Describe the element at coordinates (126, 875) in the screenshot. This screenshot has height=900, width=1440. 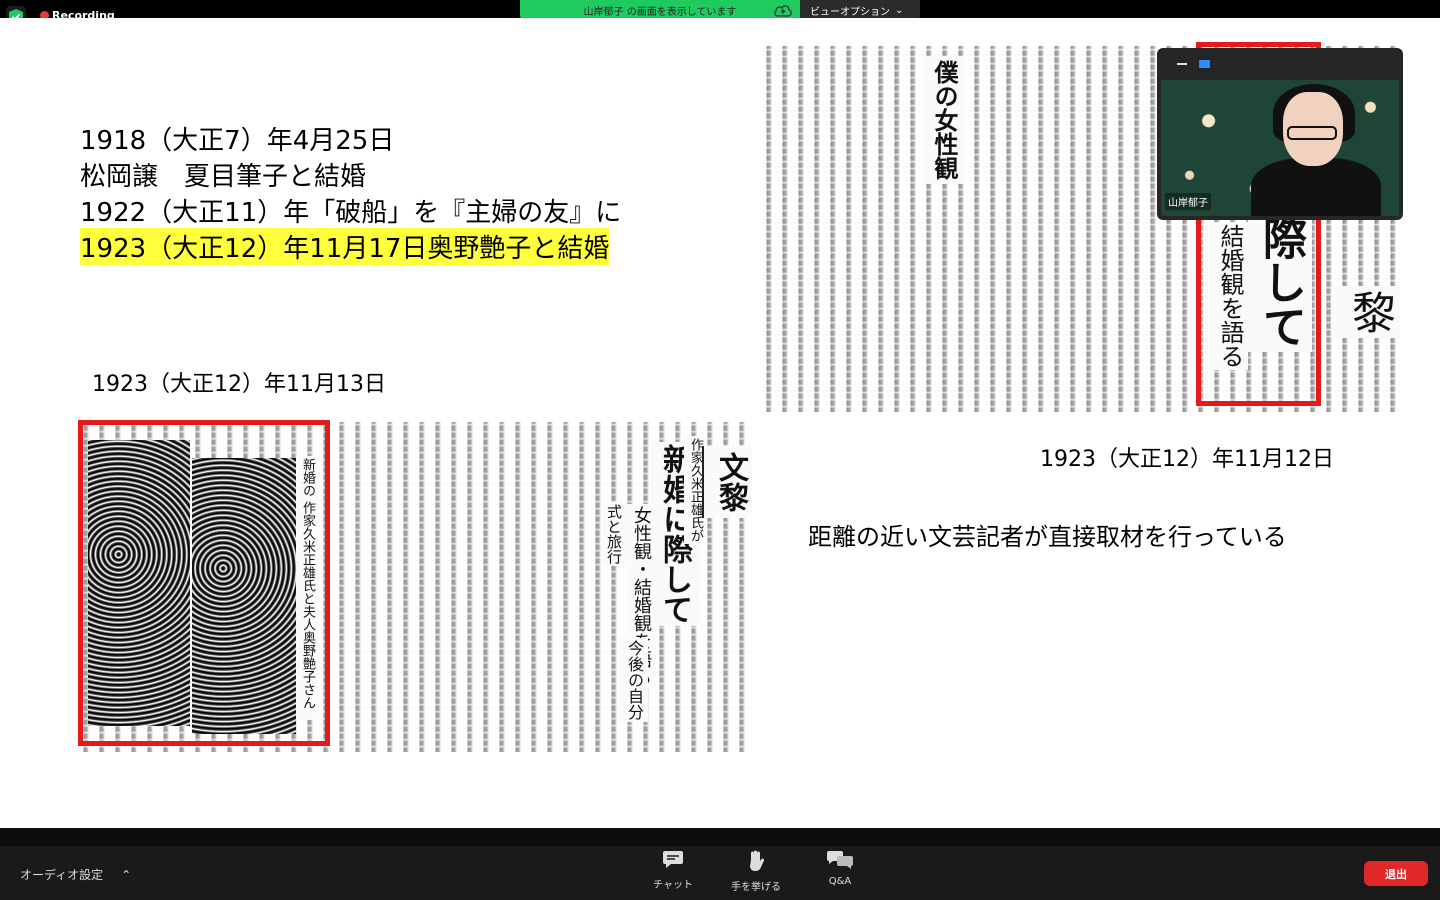
I see `chevron-up-icon: ⌃` at that location.